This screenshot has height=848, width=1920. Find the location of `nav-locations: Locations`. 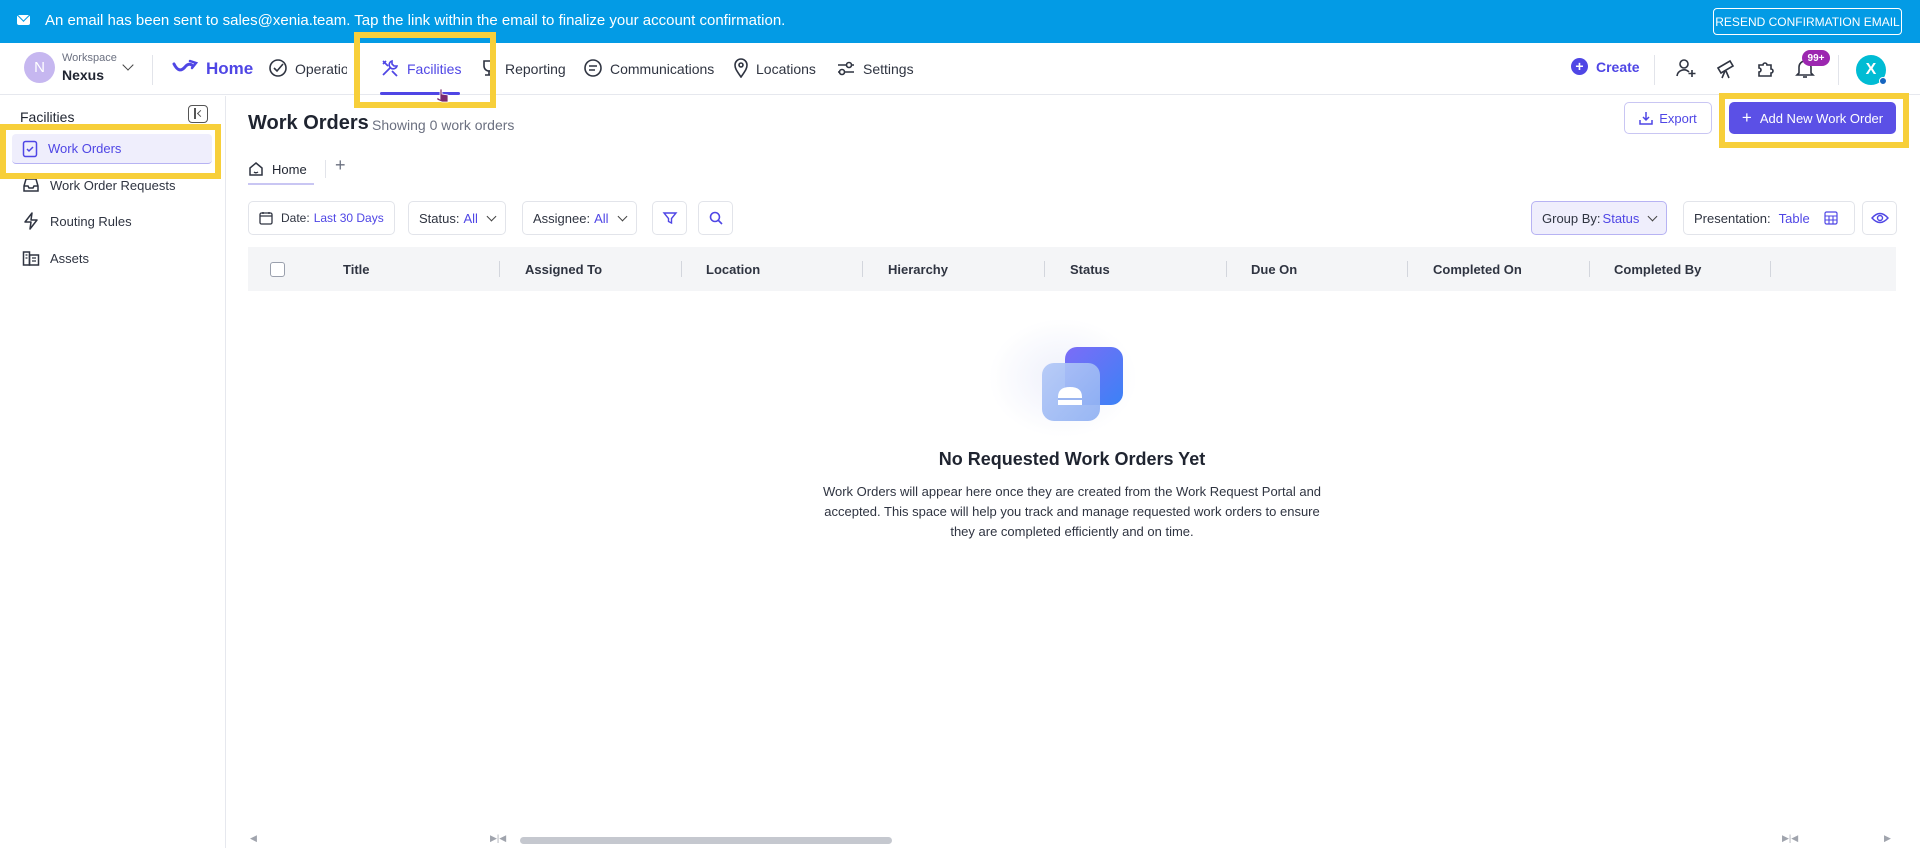

nav-locations: Locations is located at coordinates (774, 69).